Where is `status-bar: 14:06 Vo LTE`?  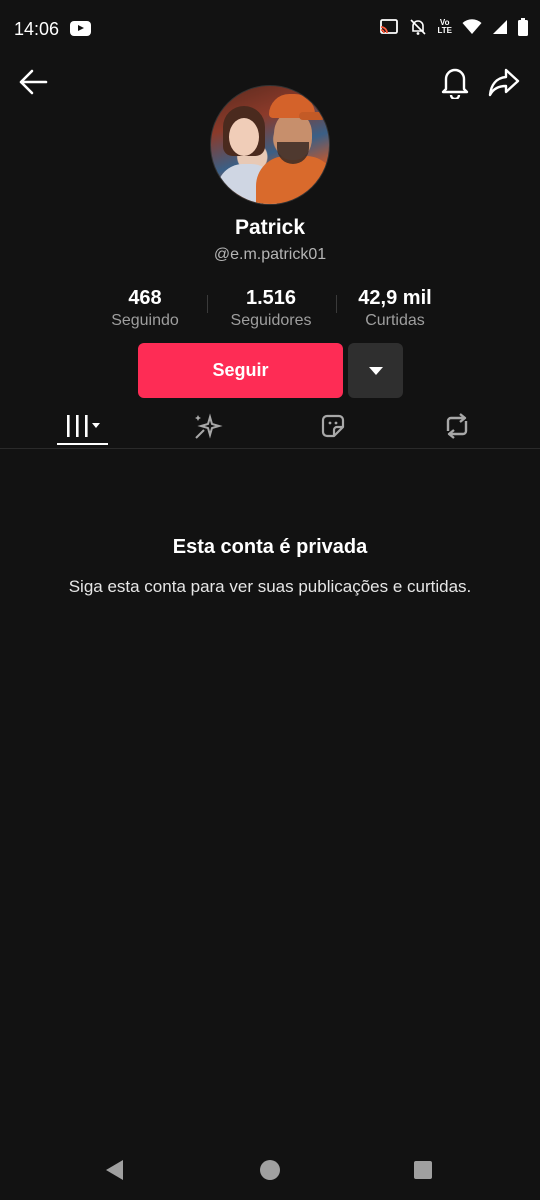 status-bar: 14:06 Vo LTE is located at coordinates (270, 30).